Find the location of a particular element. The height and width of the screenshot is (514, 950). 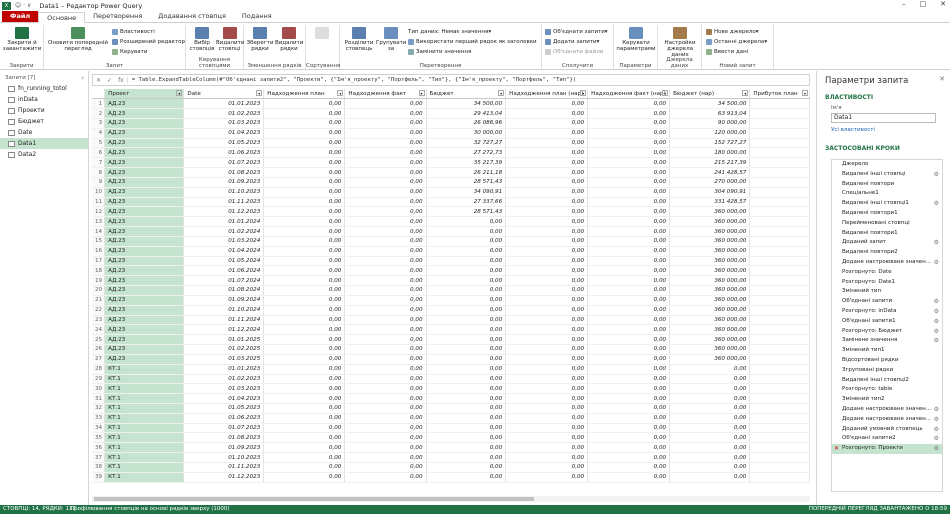

table-cell: 32 727,27 is located at coordinates (466, 143).